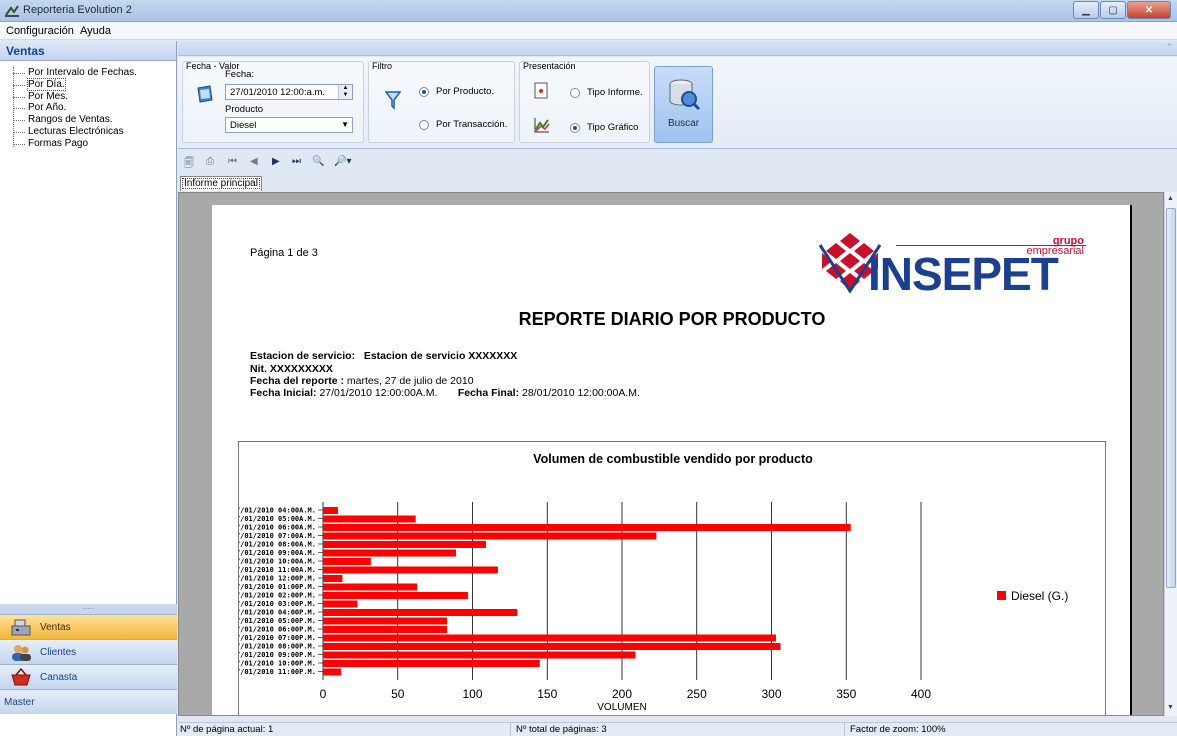 The height and width of the screenshot is (736, 1177). I want to click on y-tick-label: 27/01/2010 02:00P.M., so click(277, 596).